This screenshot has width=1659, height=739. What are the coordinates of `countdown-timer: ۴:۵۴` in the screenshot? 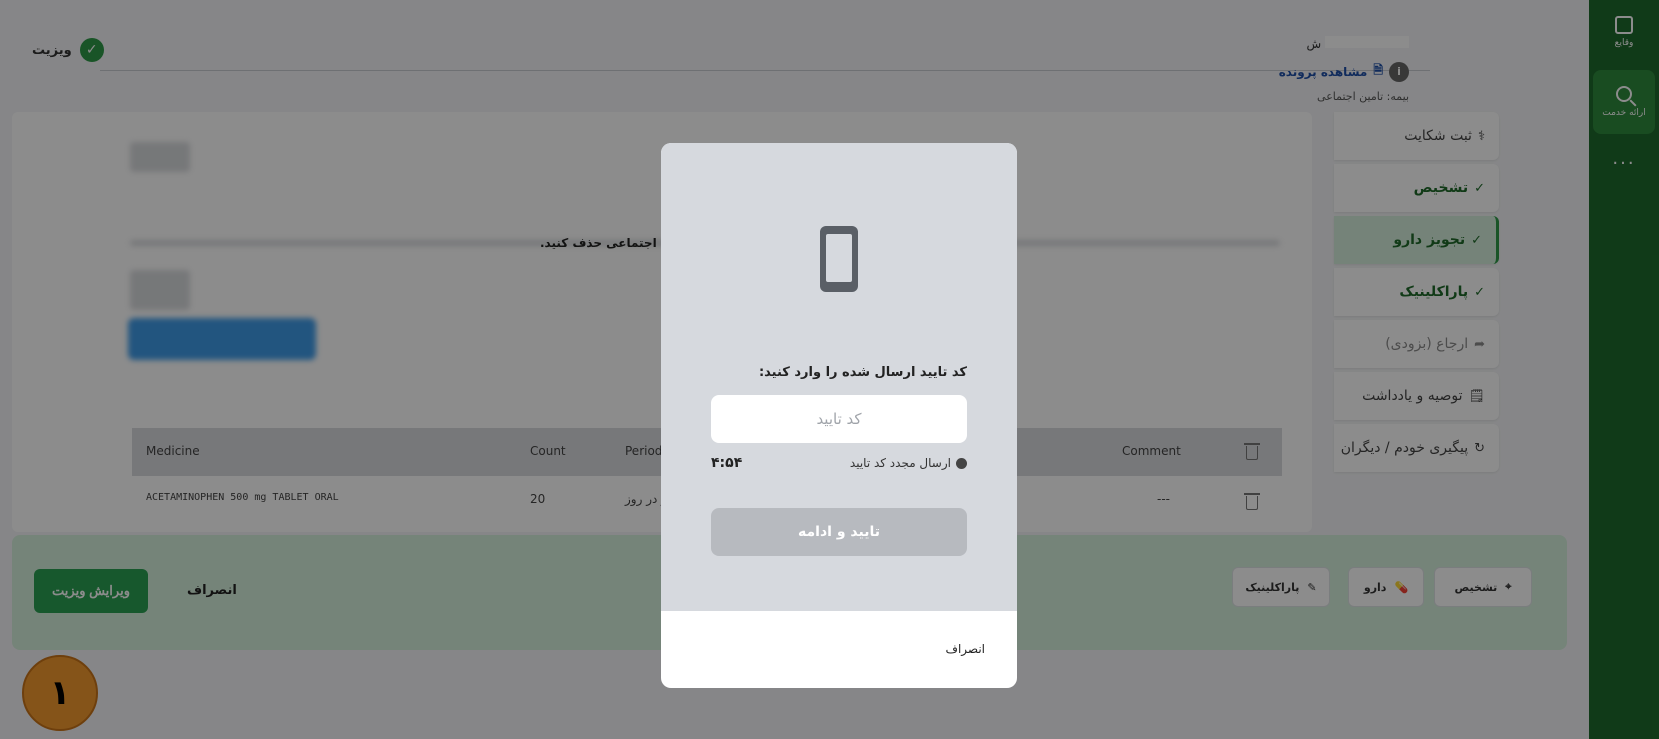 It's located at (727, 463).